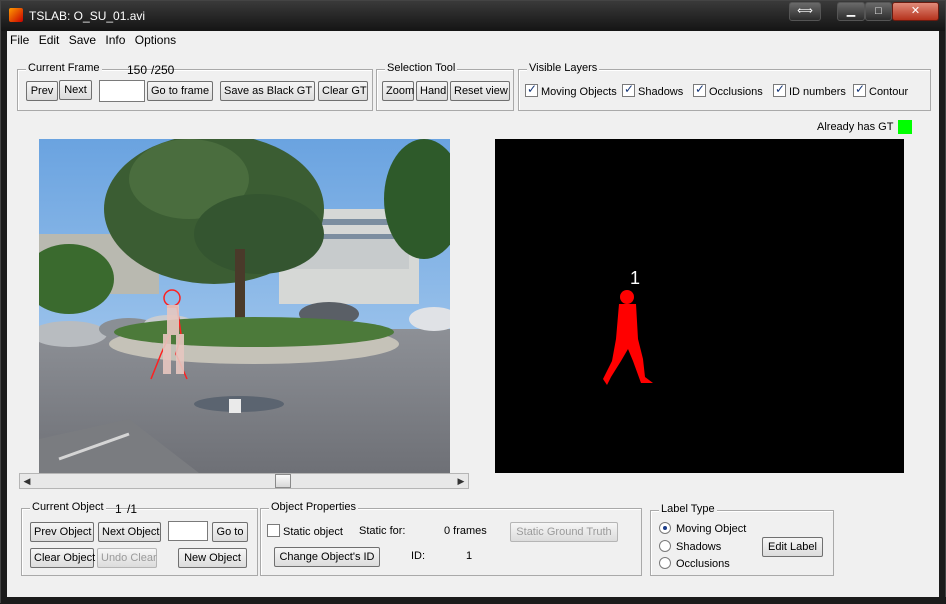 Image resolution: width=946 pixels, height=604 pixels. What do you see at coordinates (915, 11) in the screenshot?
I see `close-button: ✕` at bounding box center [915, 11].